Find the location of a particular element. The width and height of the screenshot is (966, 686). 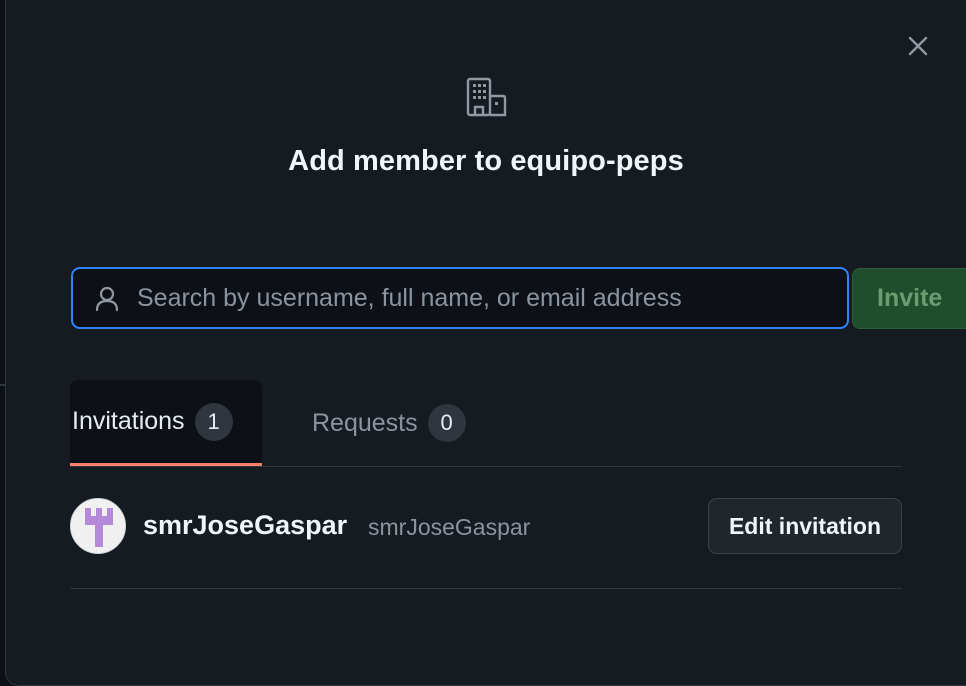

search-field is located at coordinates (460, 298).